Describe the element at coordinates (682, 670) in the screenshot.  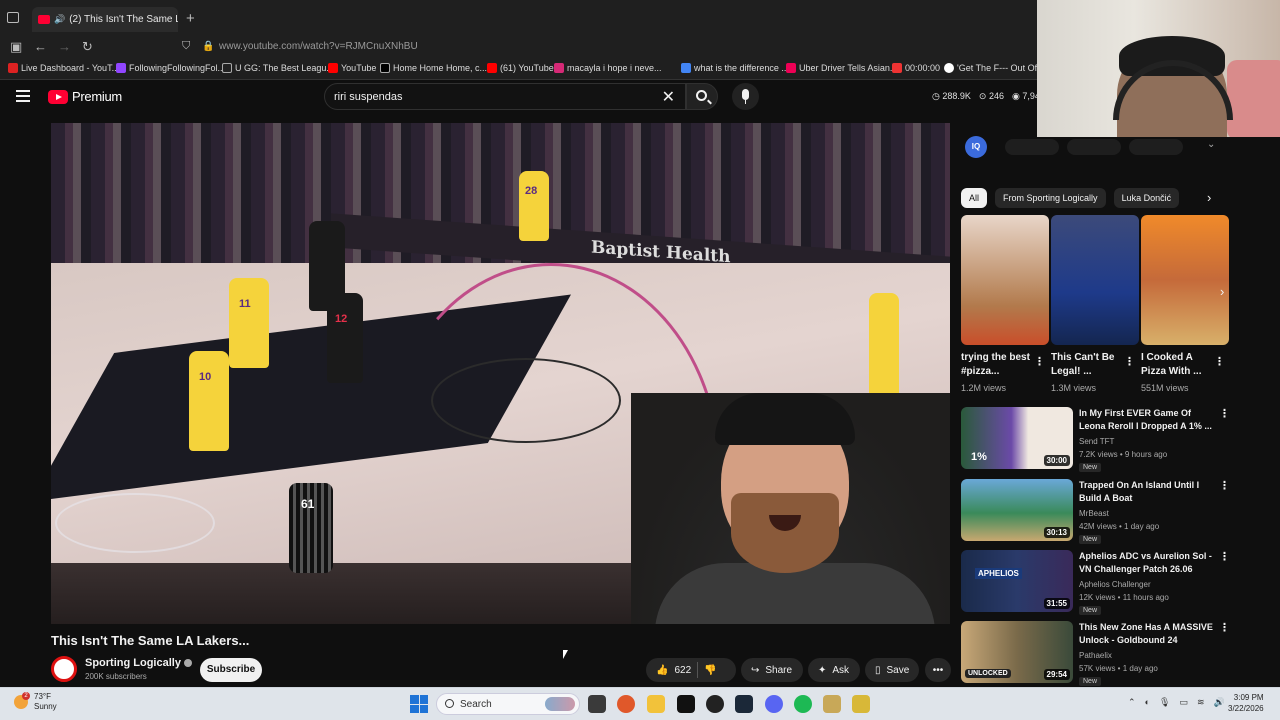
I see `like-count: 622` at that location.